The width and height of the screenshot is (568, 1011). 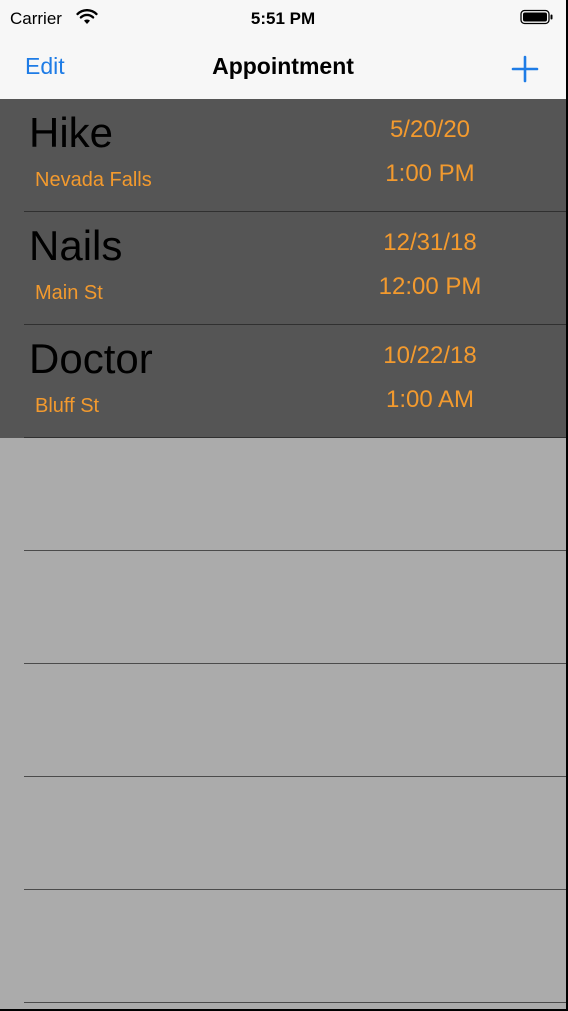 What do you see at coordinates (430, 129) in the screenshot?
I see `appointment-date: 5/20/20` at bounding box center [430, 129].